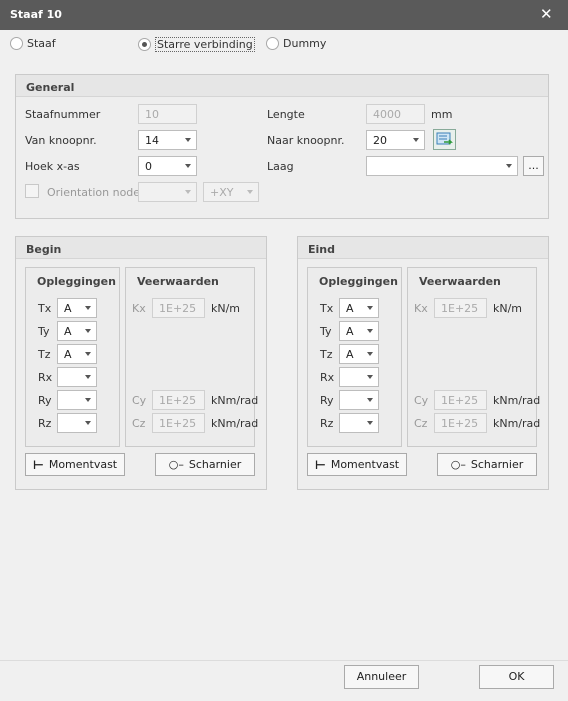 Image resolution: width=568 pixels, height=701 pixels. Describe the element at coordinates (45, 400) in the screenshot. I see `begin-ry-label: Ry` at that location.